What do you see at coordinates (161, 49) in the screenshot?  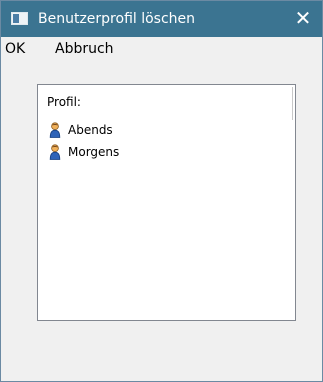 I see `menu-bar: OK Abbruch` at bounding box center [161, 49].